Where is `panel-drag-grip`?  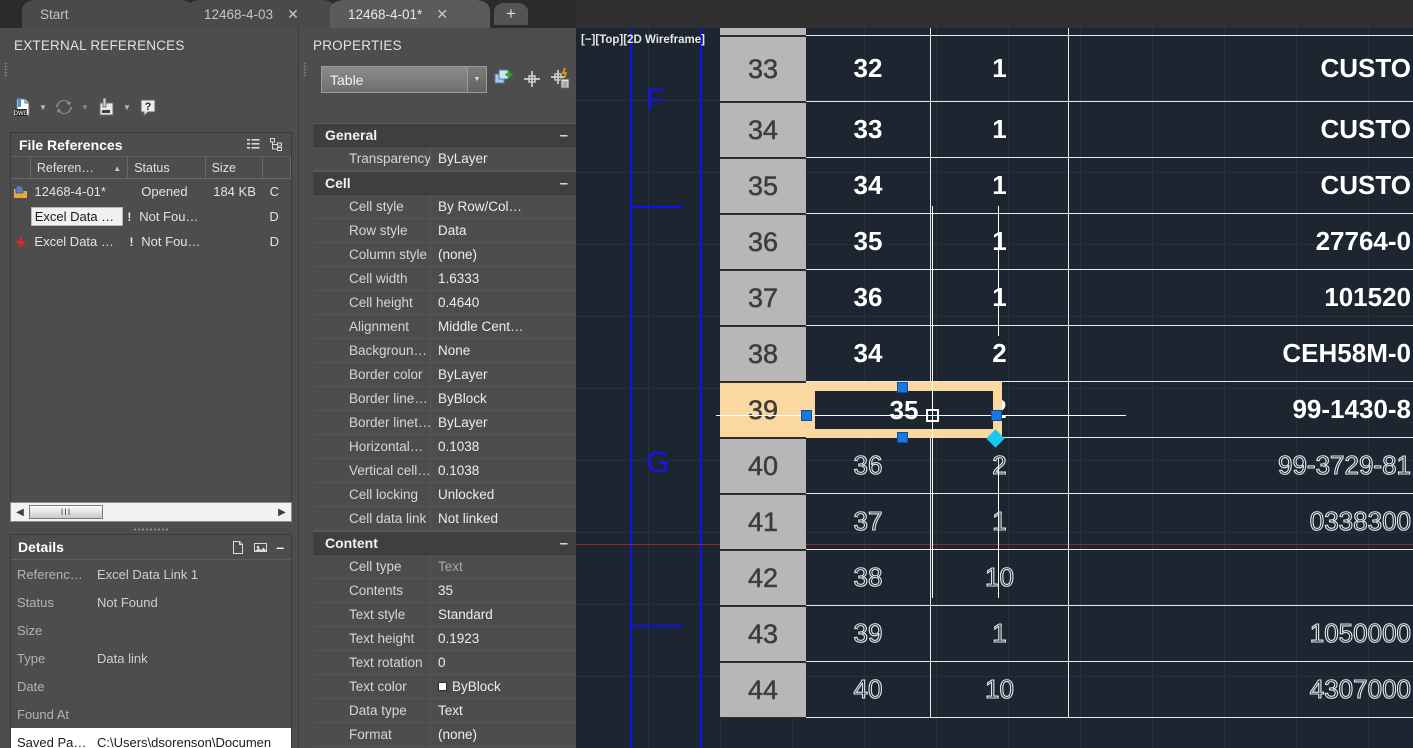
panel-drag-grip is located at coordinates (6, 70).